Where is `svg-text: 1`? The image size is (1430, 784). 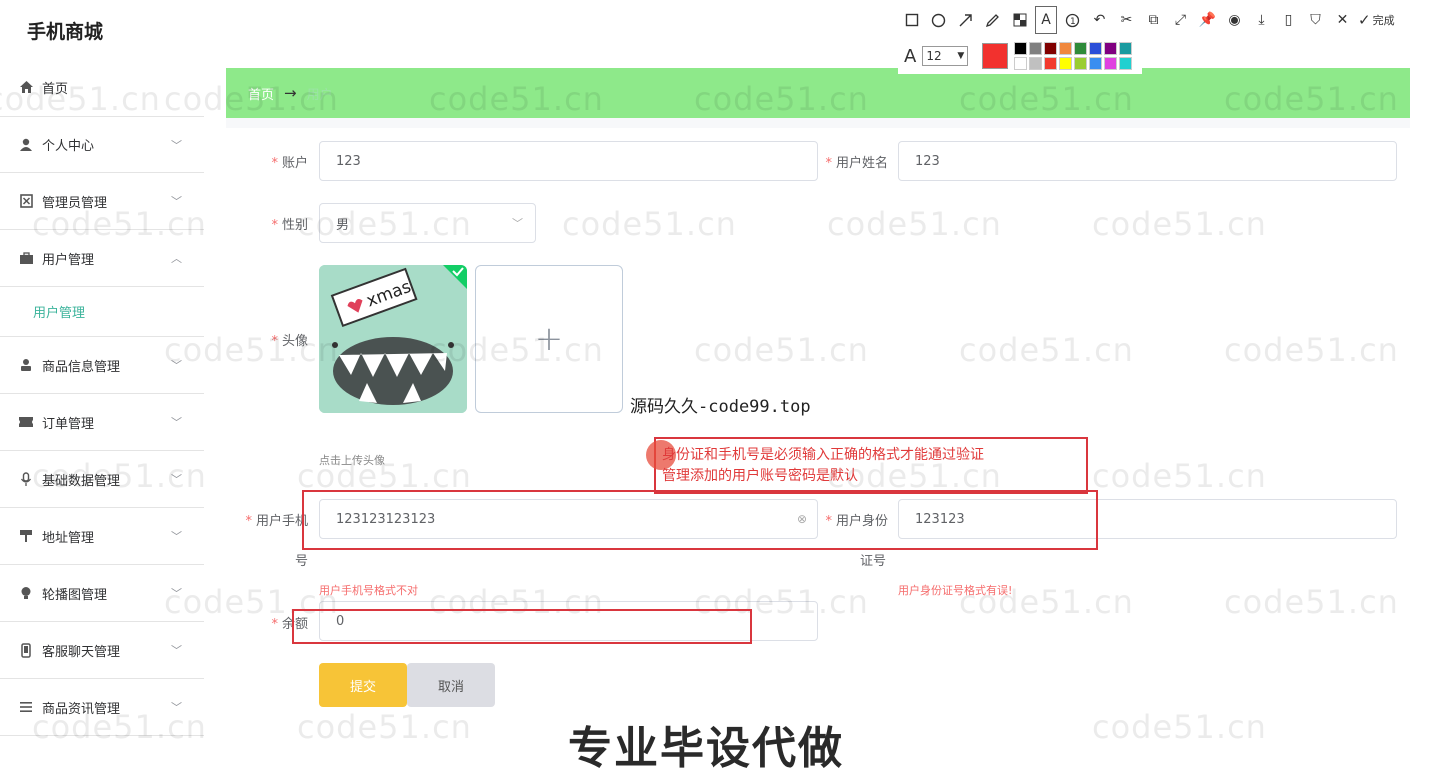 svg-text: 1 is located at coordinates (1073, 22).